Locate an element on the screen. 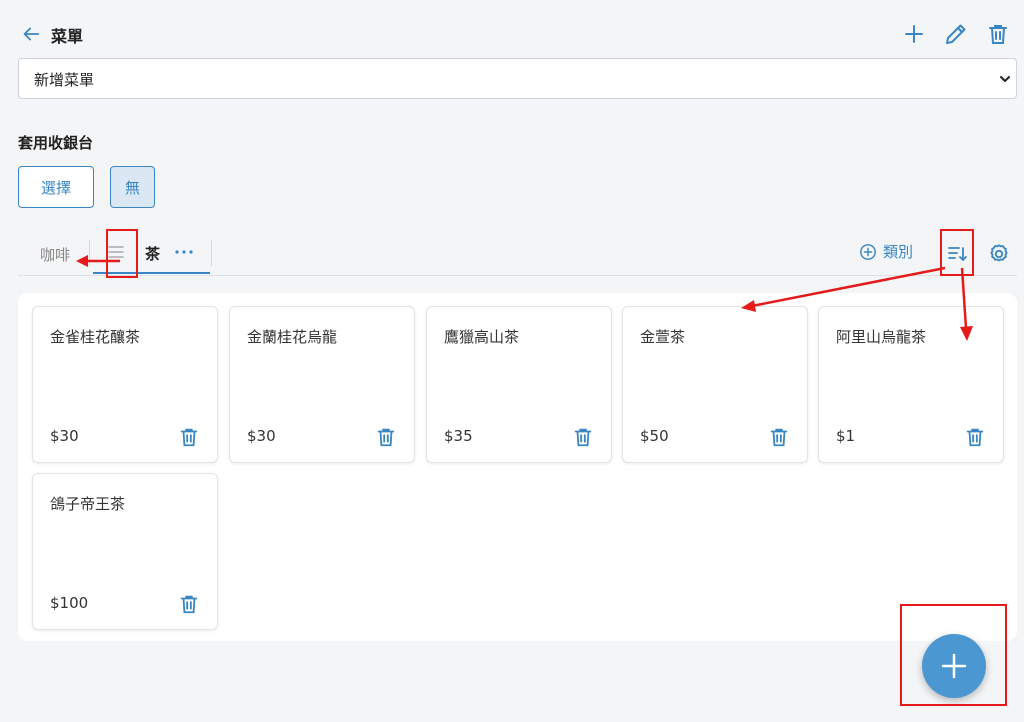  menu-select: 新增菜單 is located at coordinates (517, 78).